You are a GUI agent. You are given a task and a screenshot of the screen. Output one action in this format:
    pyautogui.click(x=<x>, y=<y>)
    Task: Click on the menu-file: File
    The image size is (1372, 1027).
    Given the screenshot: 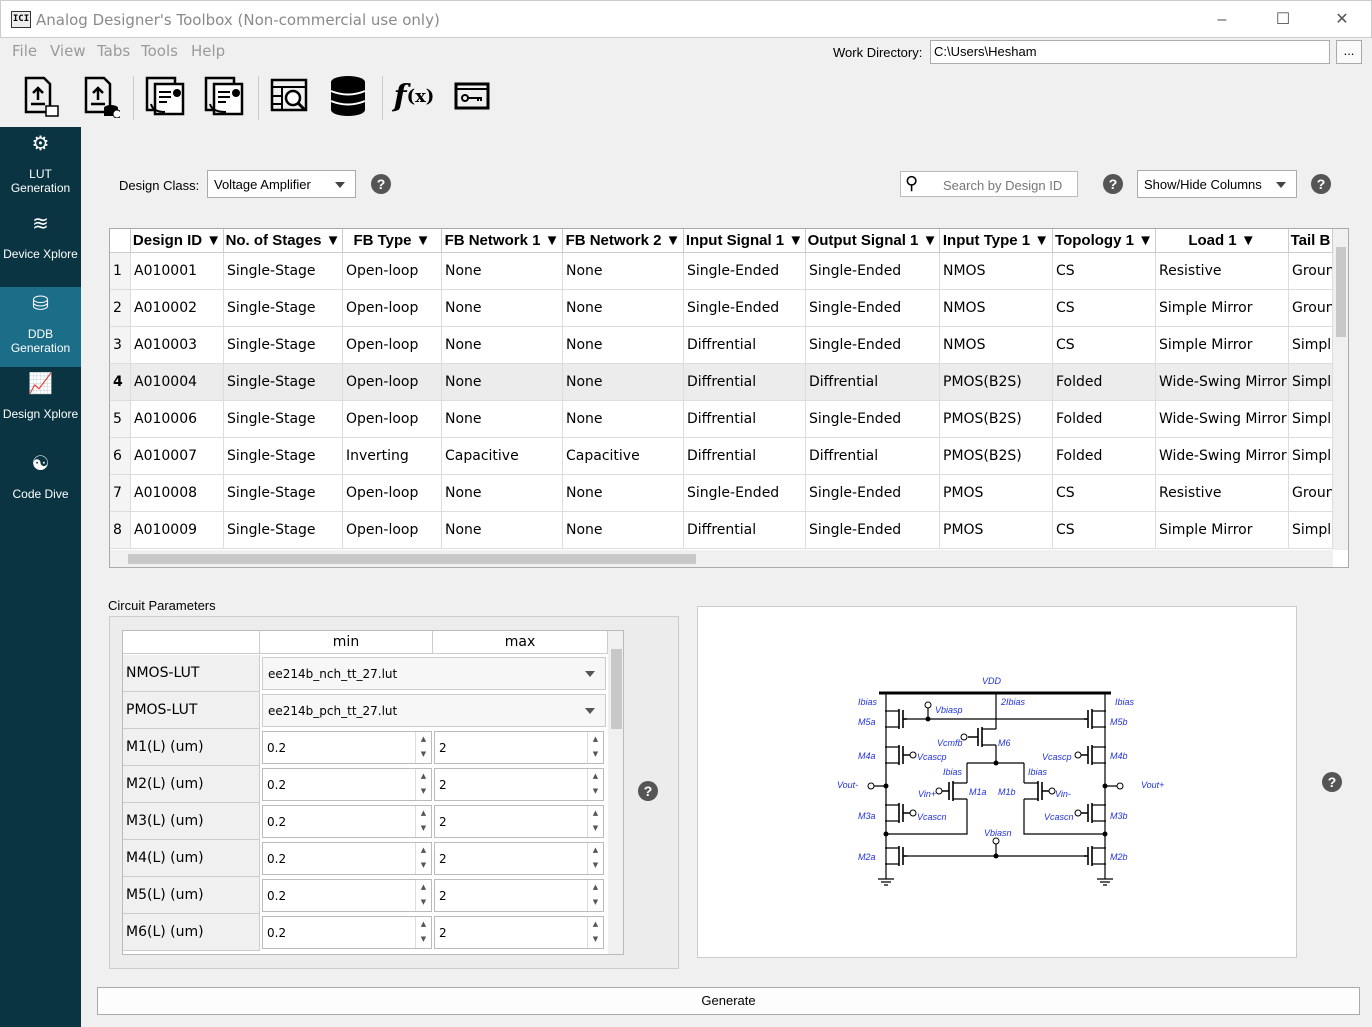 What is the action you would take?
    pyautogui.click(x=24, y=51)
    